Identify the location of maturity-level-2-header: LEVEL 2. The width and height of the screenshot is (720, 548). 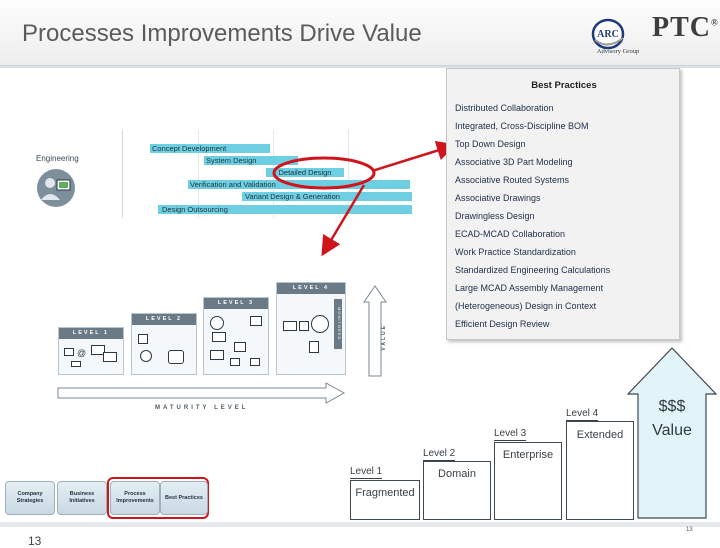
(164, 319).